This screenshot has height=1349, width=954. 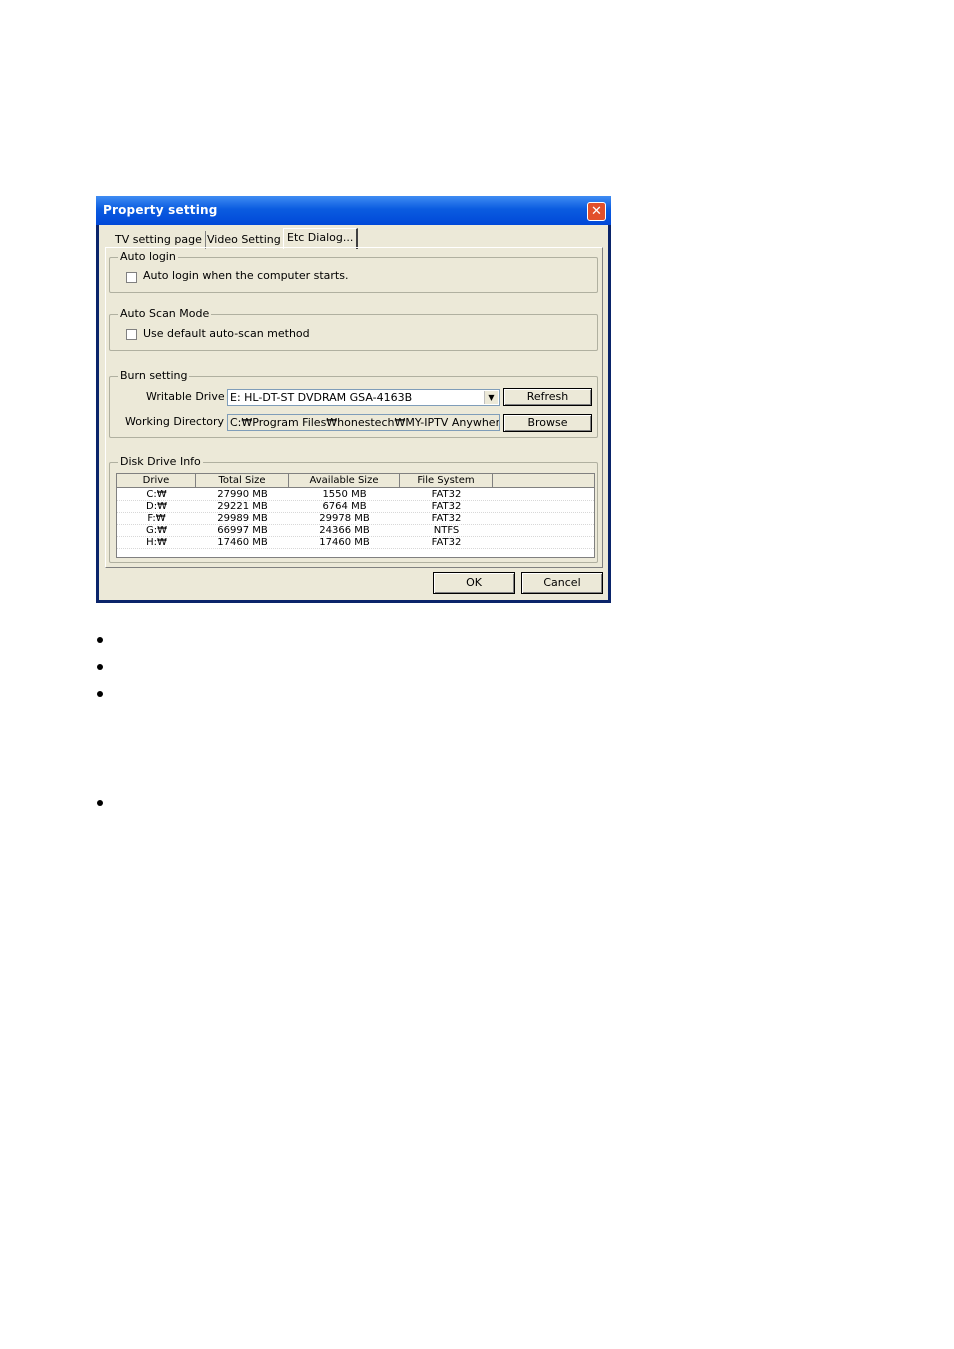 I want to click on total-size-cell: 66997 MB, so click(x=242, y=530).